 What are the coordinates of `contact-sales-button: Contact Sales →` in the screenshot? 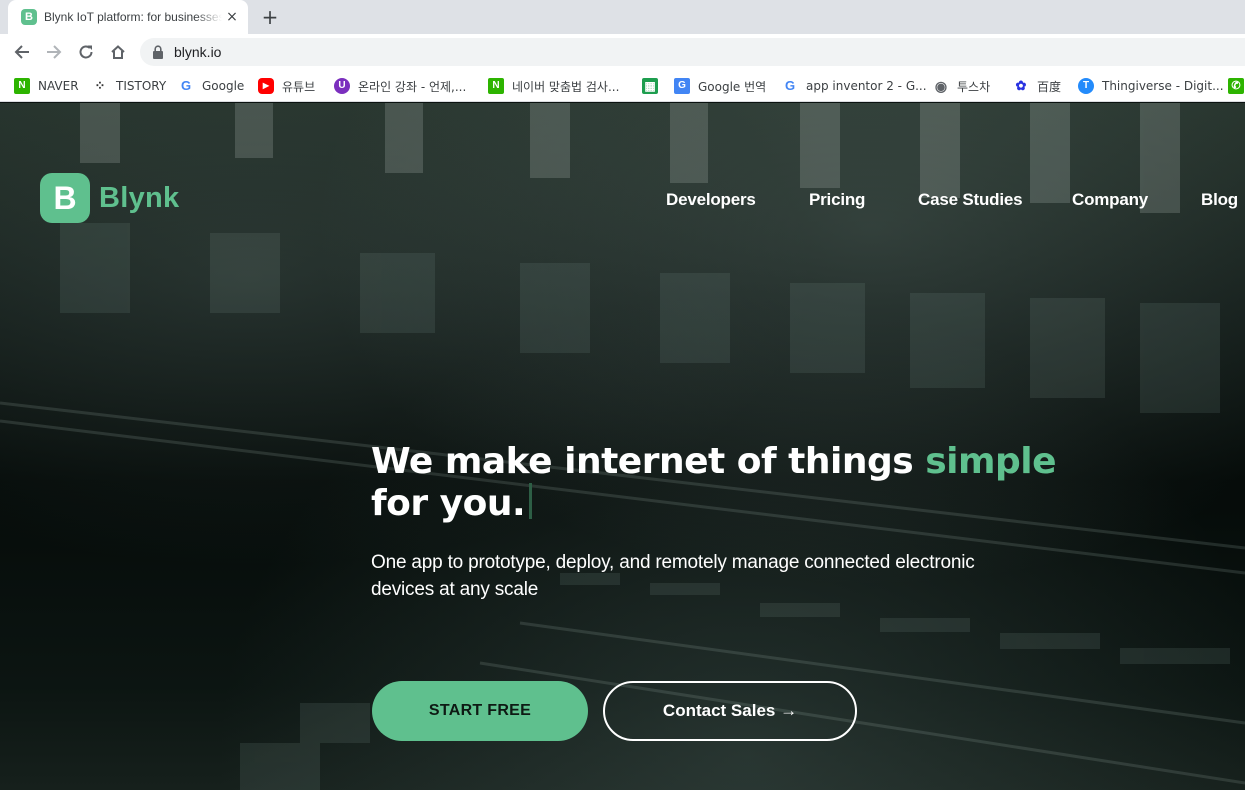 It's located at (730, 711).